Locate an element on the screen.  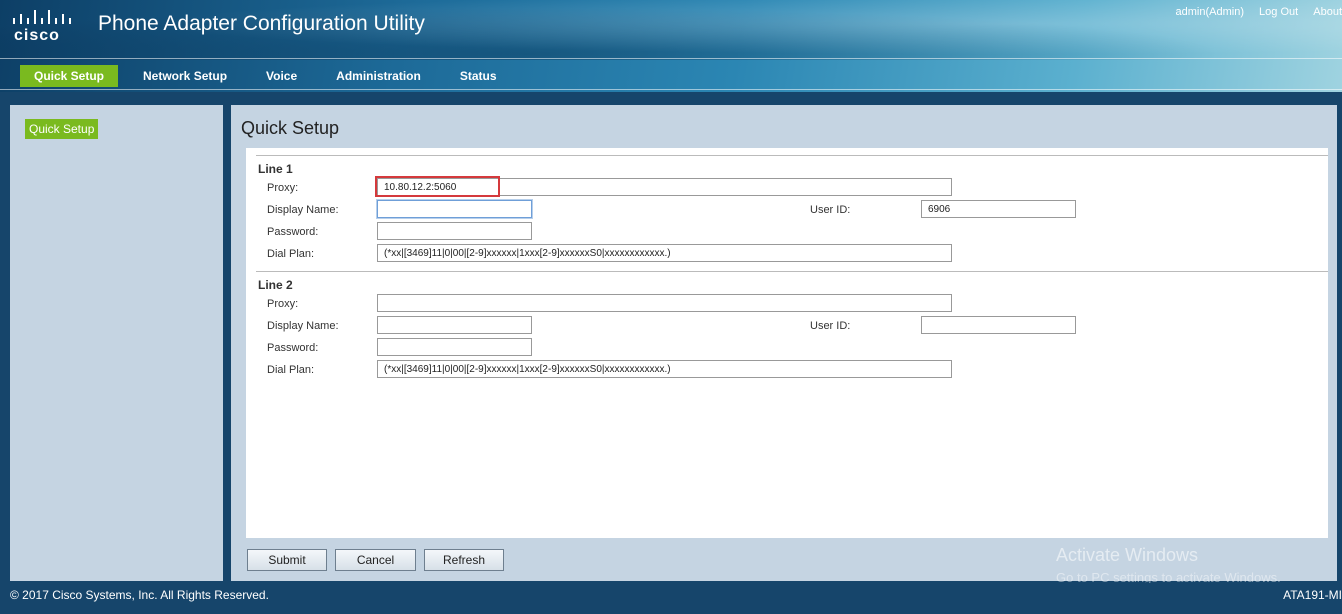
tab-administration: Administration is located at coordinates (378, 76).